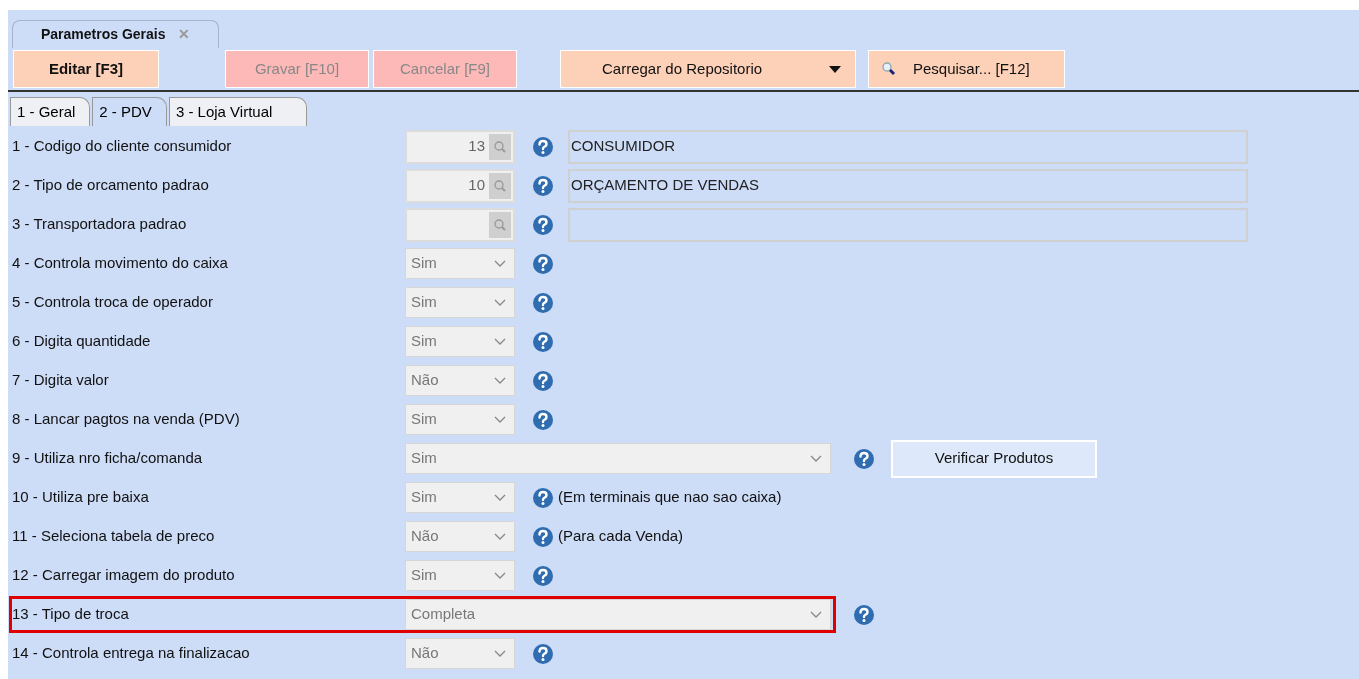 The image size is (1359, 679). I want to click on field-label: 7 - Digita valor, so click(61, 380).